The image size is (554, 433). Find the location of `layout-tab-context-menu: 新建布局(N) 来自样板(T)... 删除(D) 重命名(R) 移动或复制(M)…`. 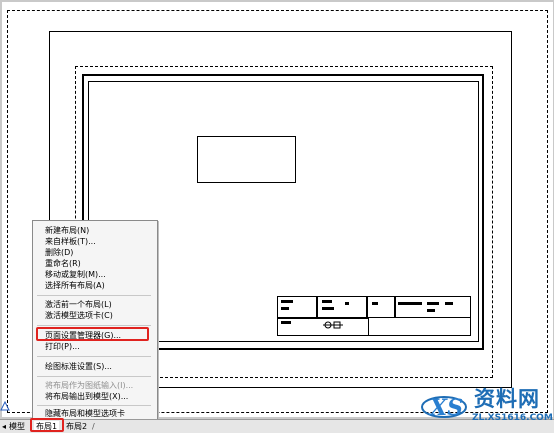

layout-tab-context-menu: 新建布局(N) 来自样板(T)... 删除(D) 重命名(R) 移动或复制(M)… is located at coordinates (95, 320).